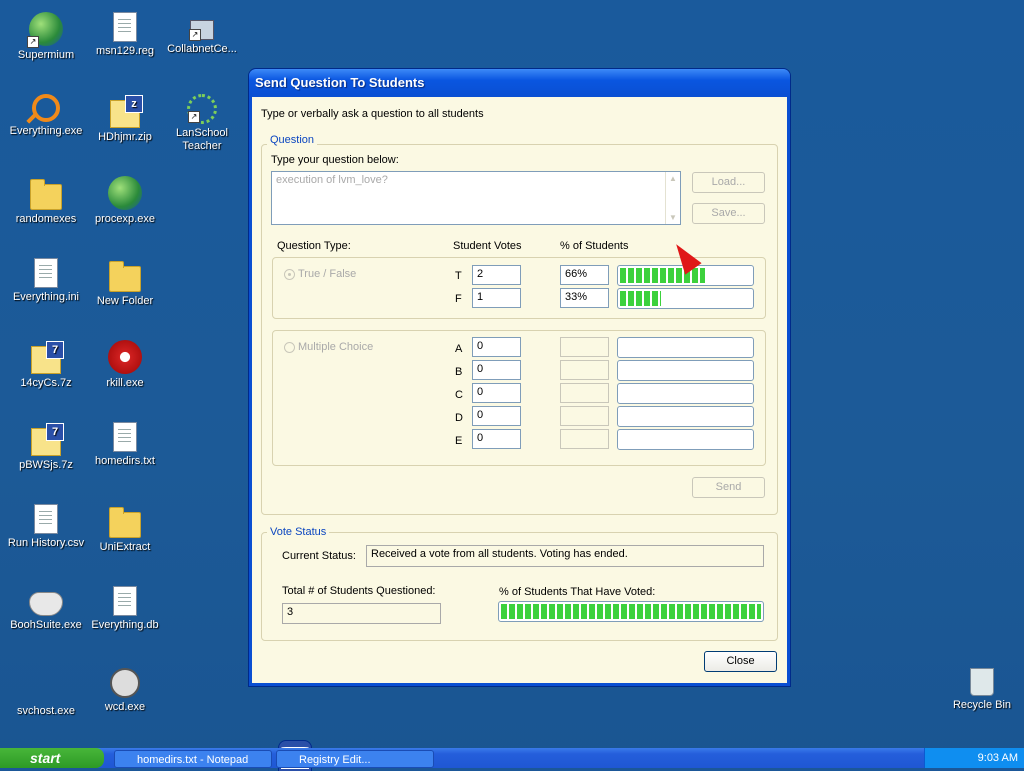 The height and width of the screenshot is (771, 1024). I want to click on db-file-icon, so click(125, 601).